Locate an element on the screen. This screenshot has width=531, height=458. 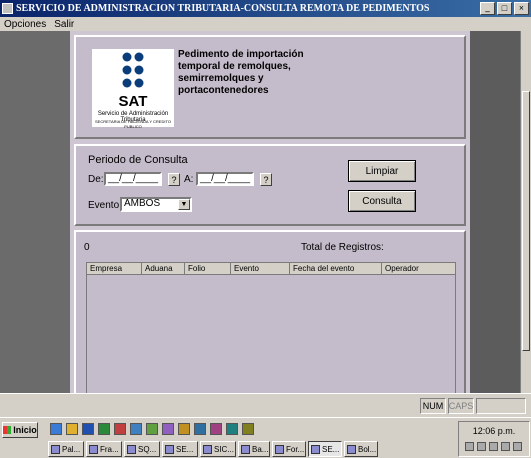
minimize-button: _ is located at coordinates (487, 8).